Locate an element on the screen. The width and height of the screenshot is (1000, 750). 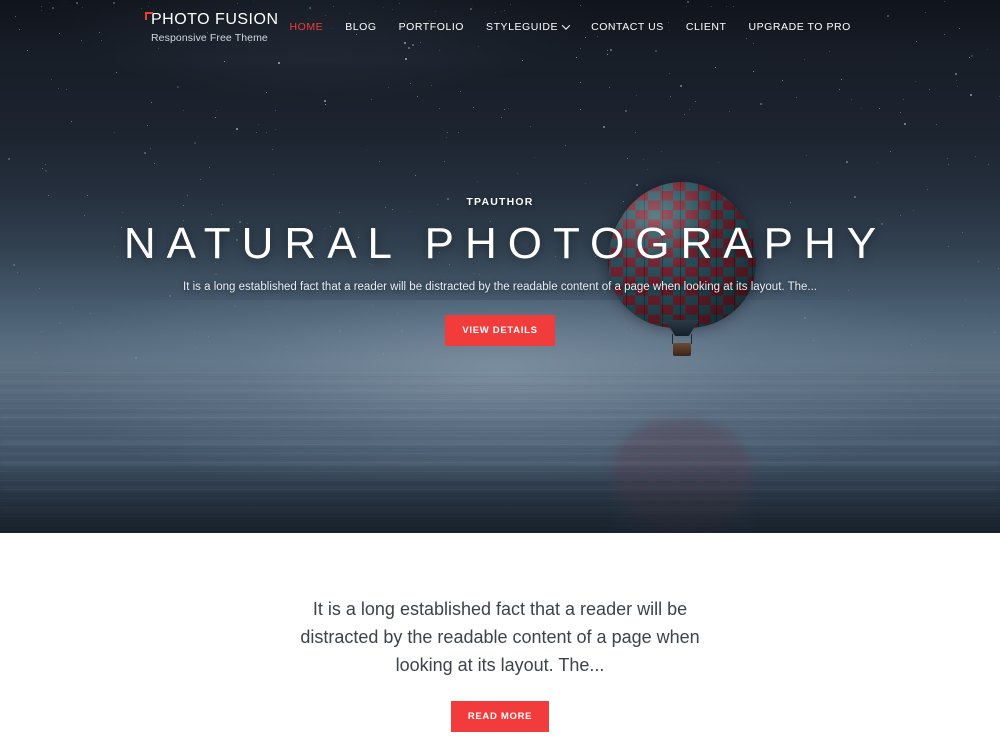
nav-item-label: CONTACT US is located at coordinates (627, 27).